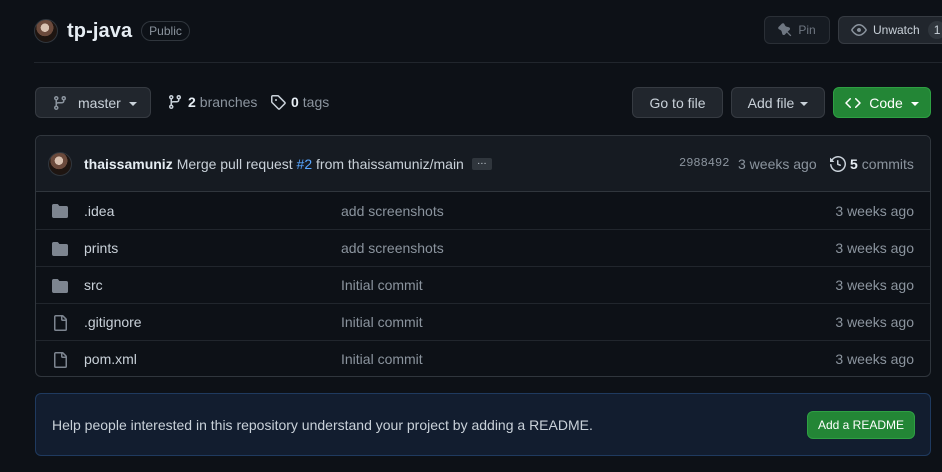 This screenshot has height=472, width=942. I want to click on branches-link: 2 branches, so click(212, 102).